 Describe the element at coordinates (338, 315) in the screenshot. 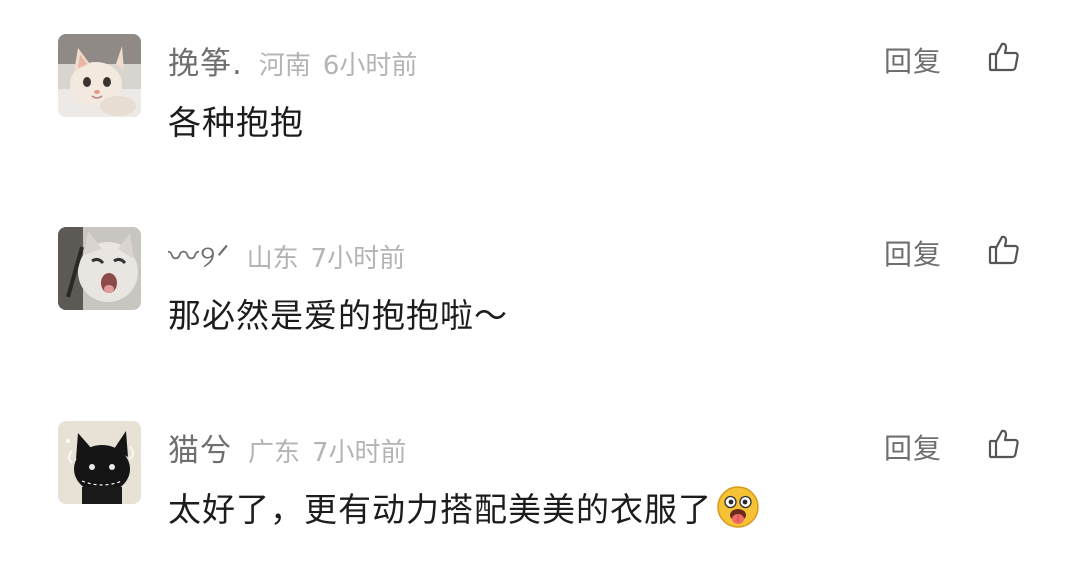

I see `comment-text-content: 那必然是爱的抱抱啦～` at that location.